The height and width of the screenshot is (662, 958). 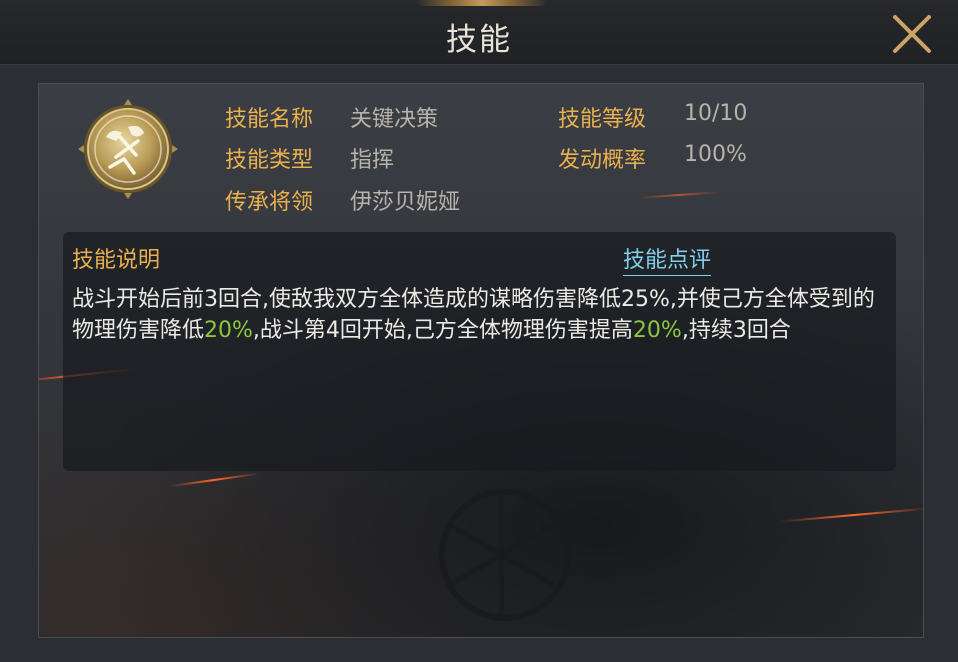 I want to click on close-x-icon, so click(x=912, y=34).